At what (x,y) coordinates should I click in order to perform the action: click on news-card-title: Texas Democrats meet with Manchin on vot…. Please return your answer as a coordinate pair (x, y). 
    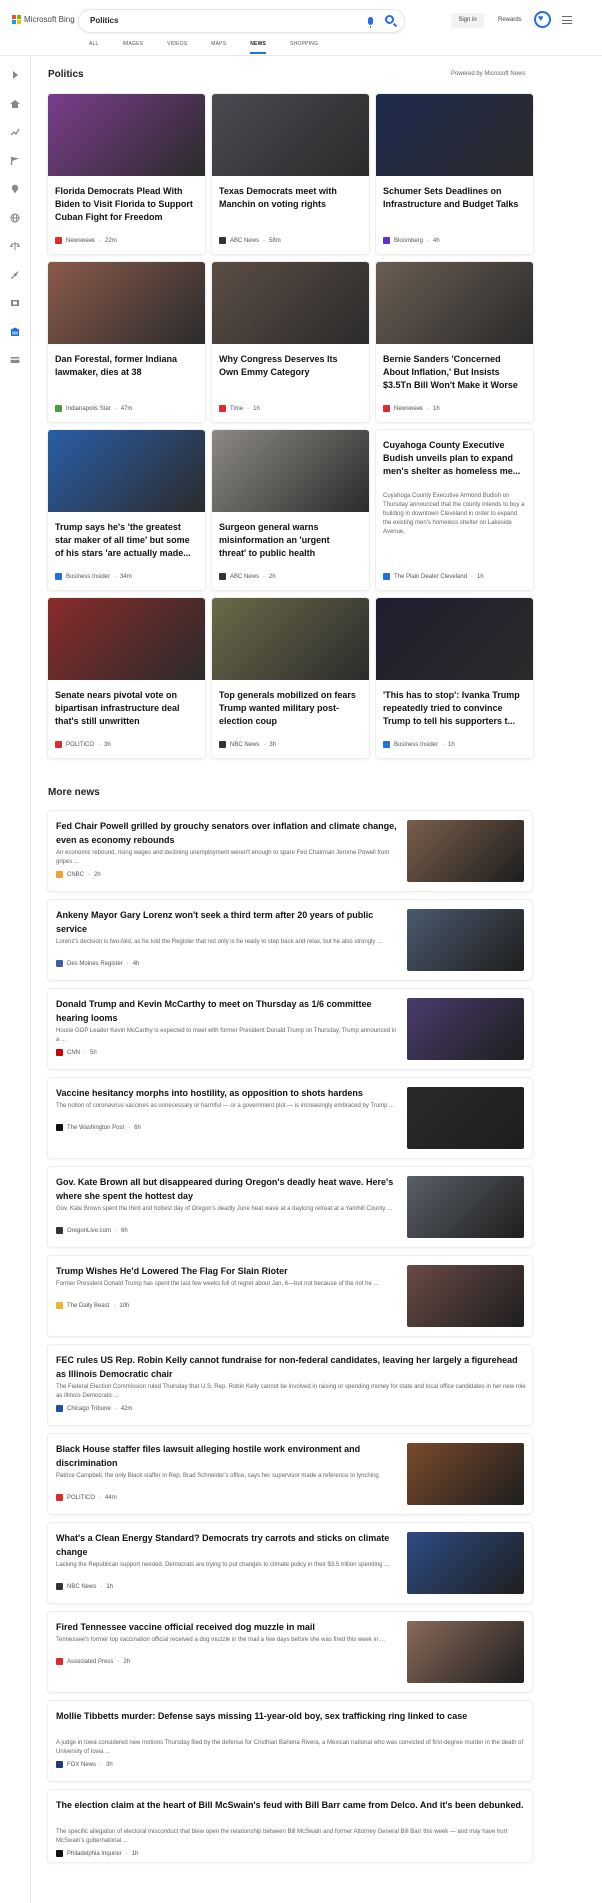
    Looking at the image, I should click on (289, 198).